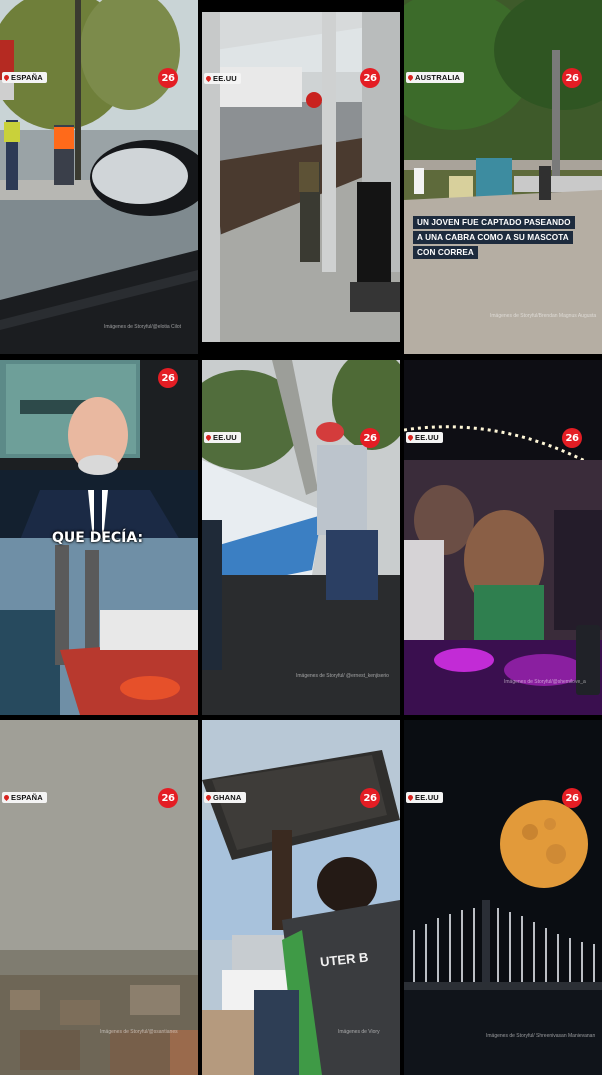 The height and width of the screenshot is (1075, 602). I want to click on video-tile-8: GHANA 26 UTER B Imágenes de Viory, so click(301, 897).